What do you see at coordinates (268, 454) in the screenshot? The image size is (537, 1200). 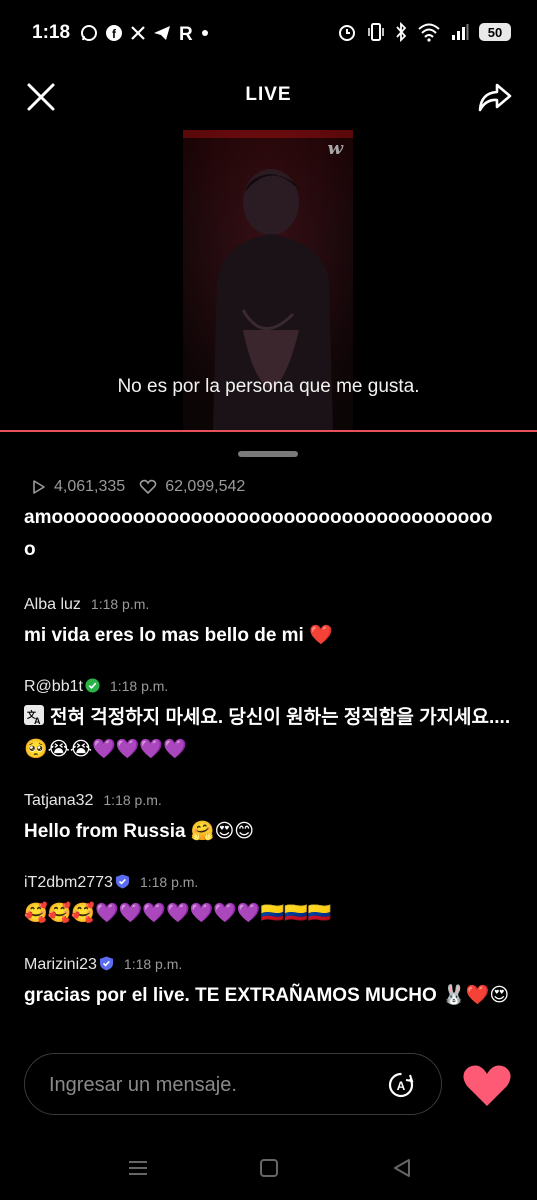 I see `sheet-drag-handle` at bounding box center [268, 454].